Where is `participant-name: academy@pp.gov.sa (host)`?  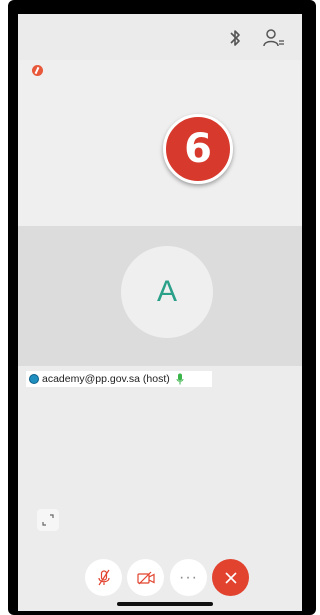
participant-name: academy@pp.gov.sa (host) is located at coordinates (106, 379).